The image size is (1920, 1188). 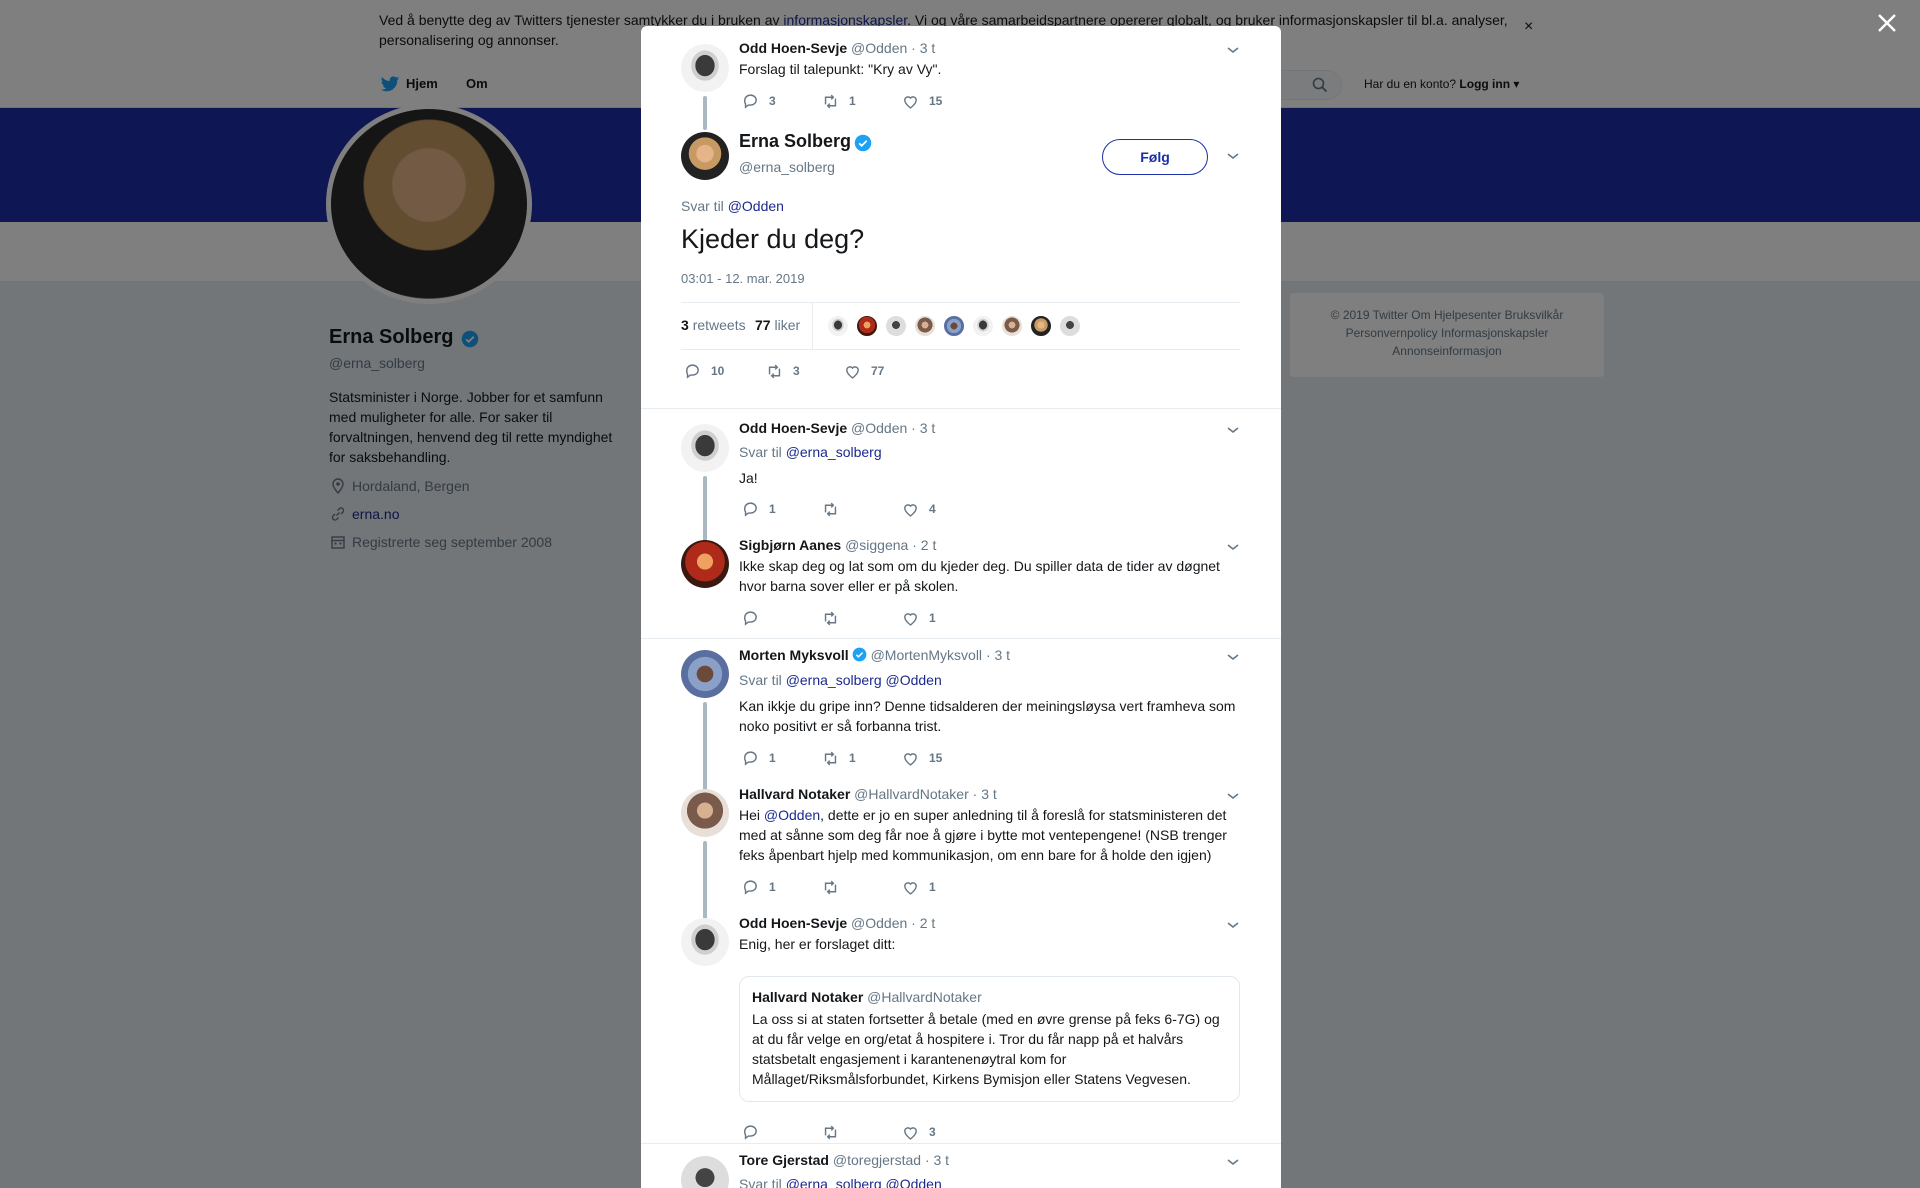 What do you see at coordinates (844, 1160) in the screenshot?
I see `tweet-author: Tore Gjerstad @toregjerstad · 3 t` at bounding box center [844, 1160].